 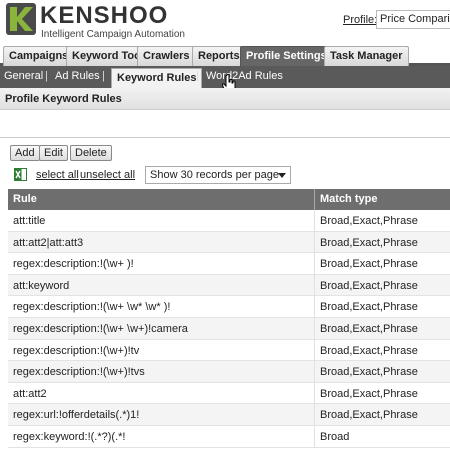 I want to click on chevron-down-icon, so click(x=282, y=175).